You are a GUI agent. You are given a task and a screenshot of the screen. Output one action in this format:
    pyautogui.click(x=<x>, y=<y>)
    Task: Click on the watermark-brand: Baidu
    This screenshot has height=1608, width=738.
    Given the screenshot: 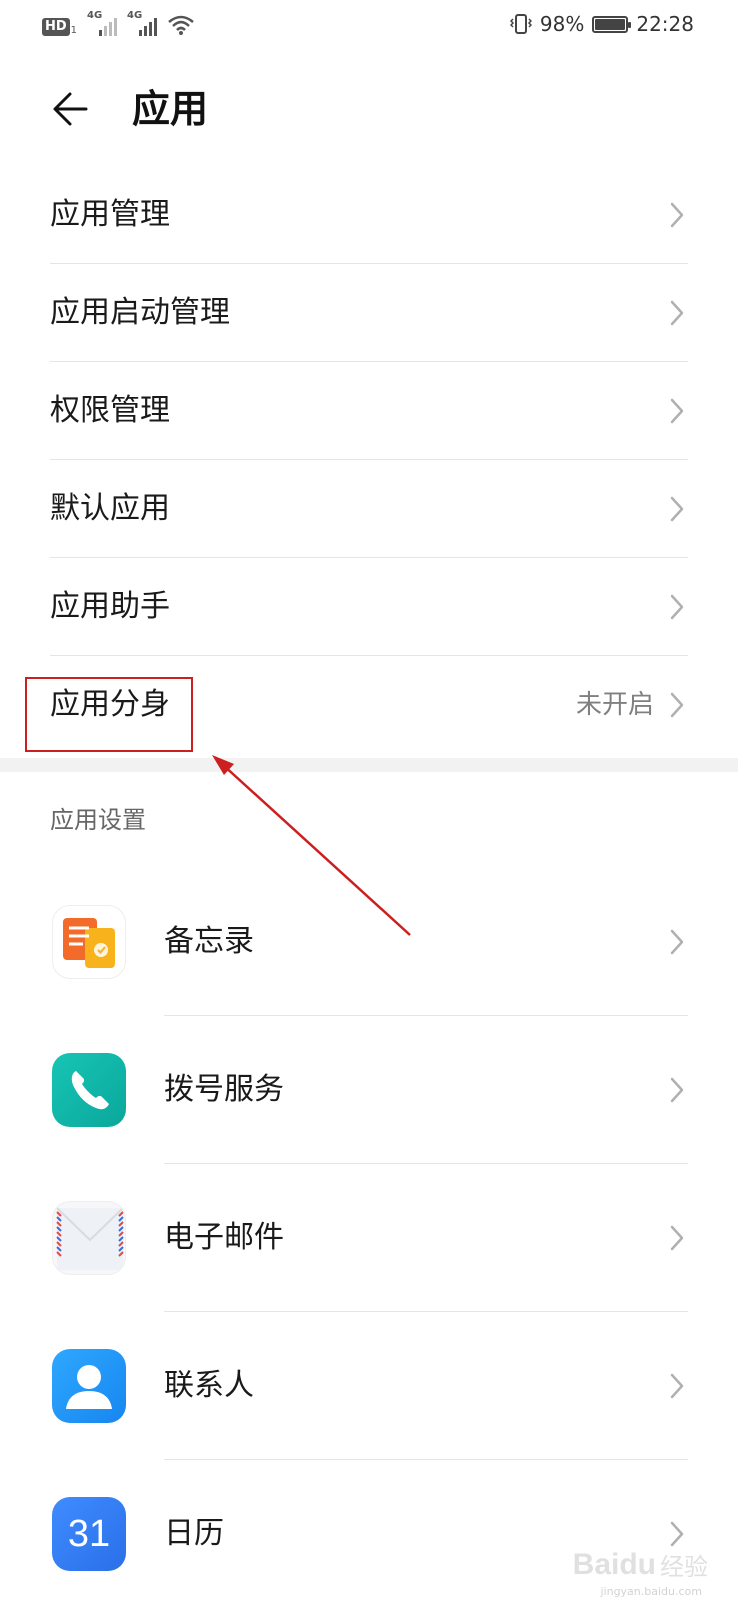 What is the action you would take?
    pyautogui.click(x=614, y=1564)
    